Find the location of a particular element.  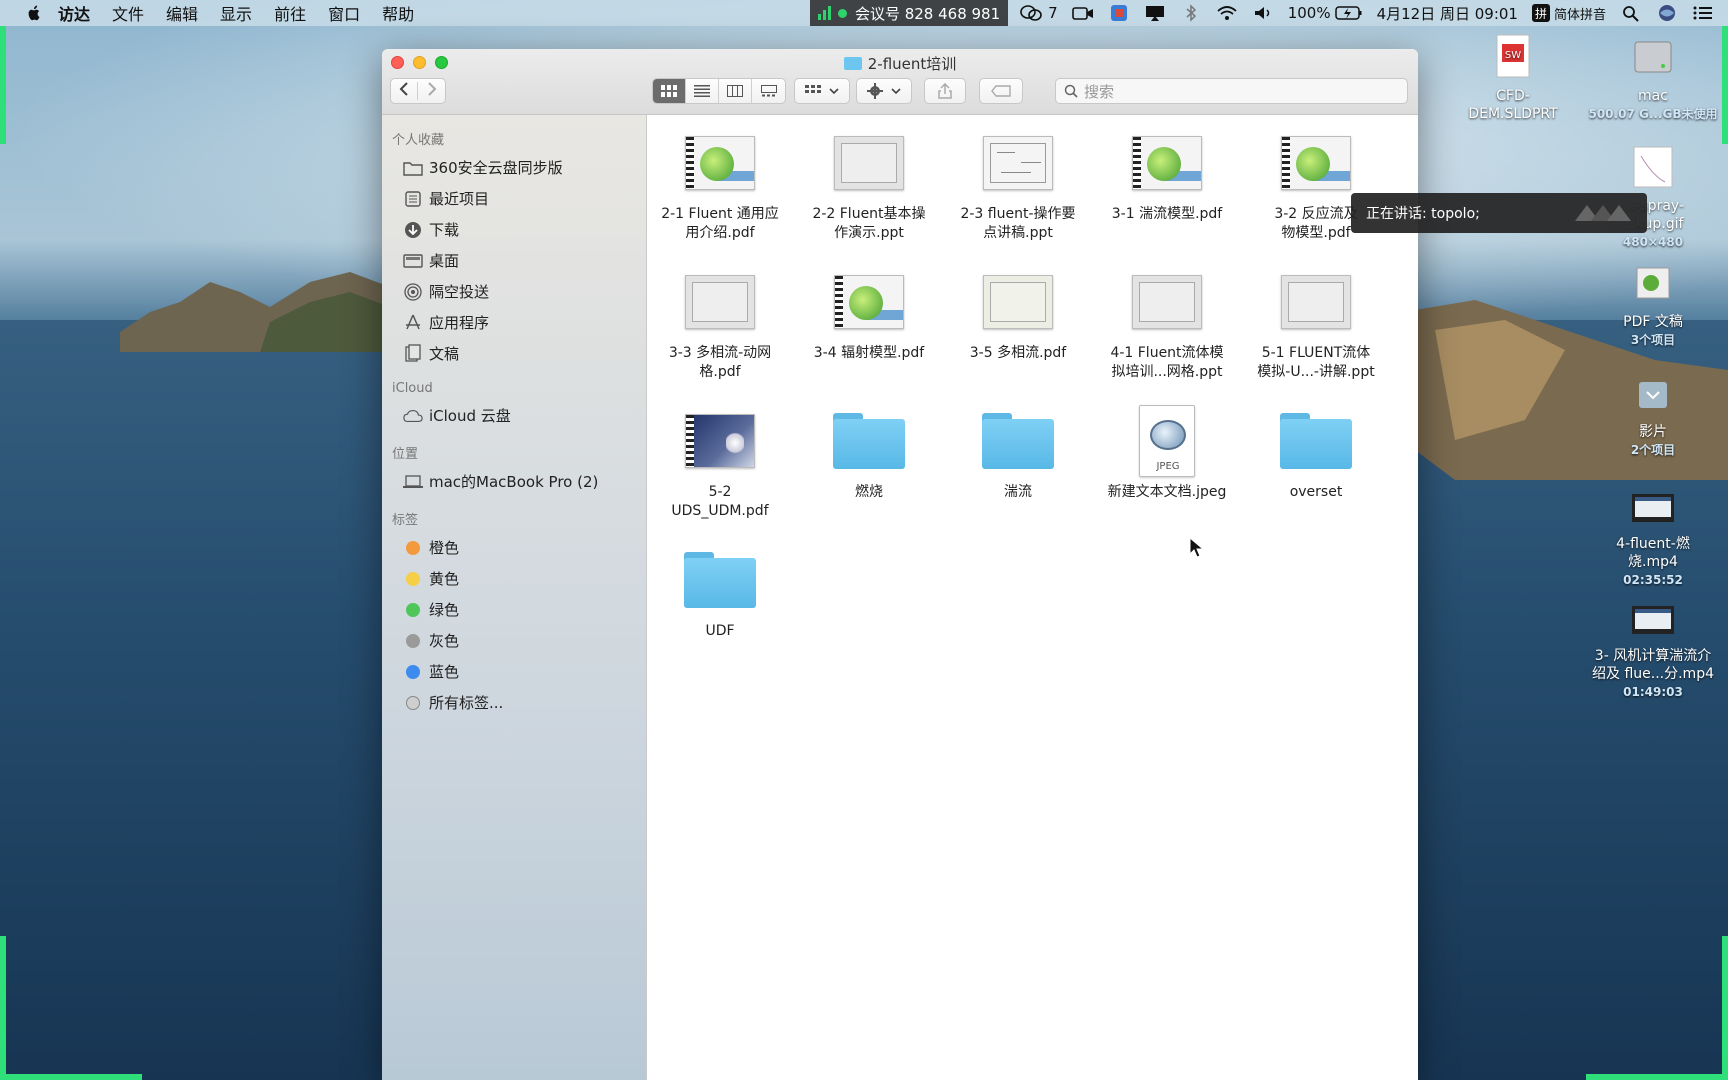

meeting-app-logo-icon is located at coordinates (1603, 213).